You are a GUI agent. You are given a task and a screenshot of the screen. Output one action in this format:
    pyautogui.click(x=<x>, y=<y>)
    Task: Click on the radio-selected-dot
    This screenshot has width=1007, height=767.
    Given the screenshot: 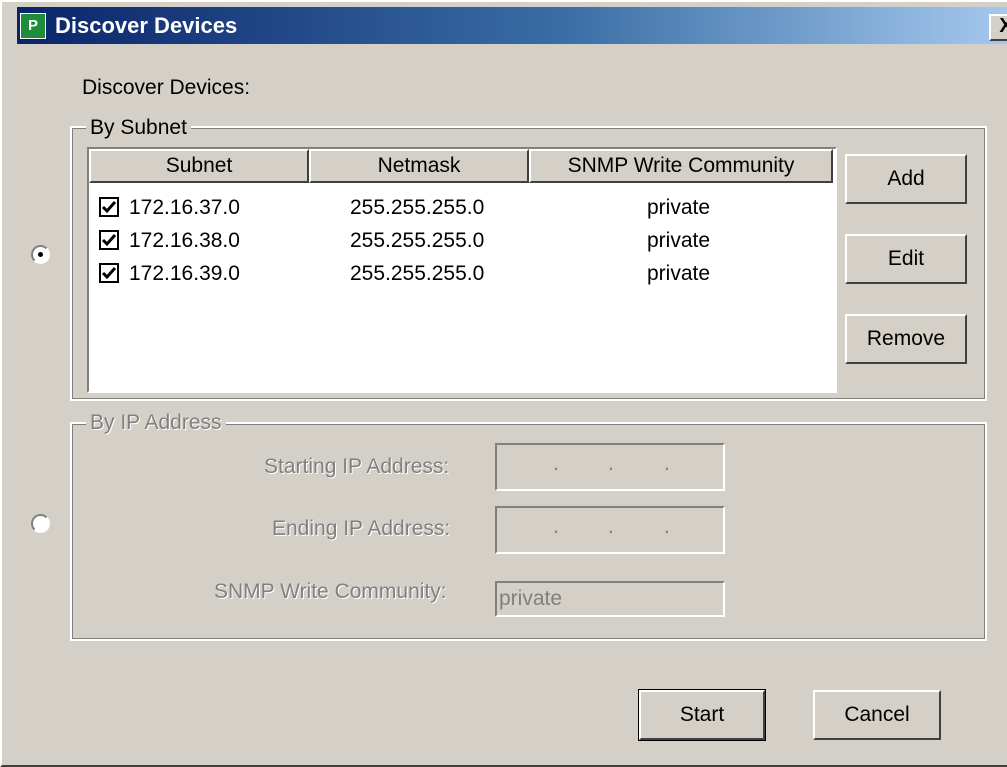 What is the action you would take?
    pyautogui.click(x=40, y=254)
    